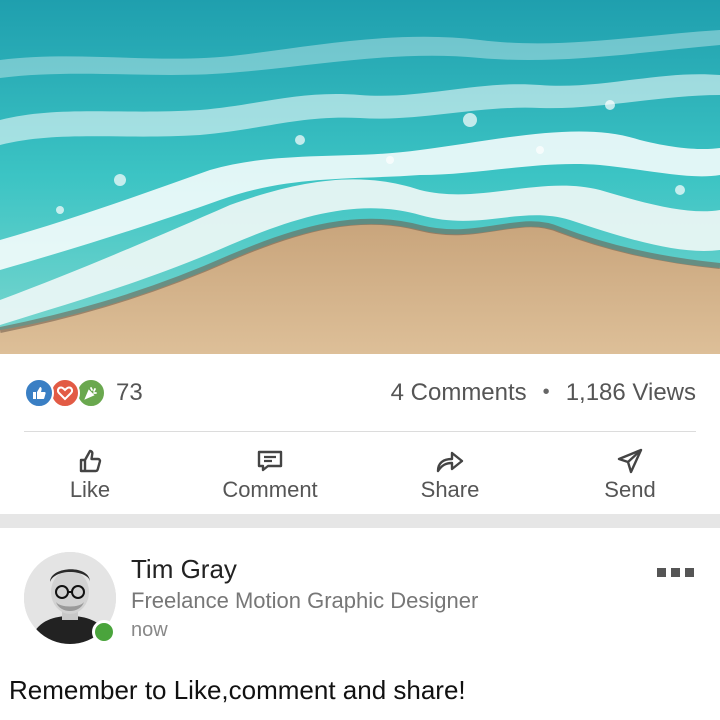 The width and height of the screenshot is (720, 720). I want to click on post-actions-bar: Like Comment Share Send, so click(360, 473).